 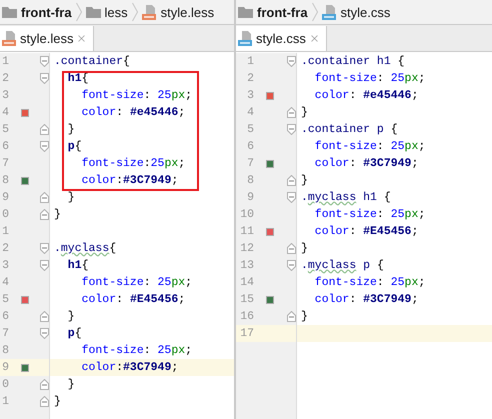 What do you see at coordinates (246, 299) in the screenshot?
I see `line-number: 15` at bounding box center [246, 299].